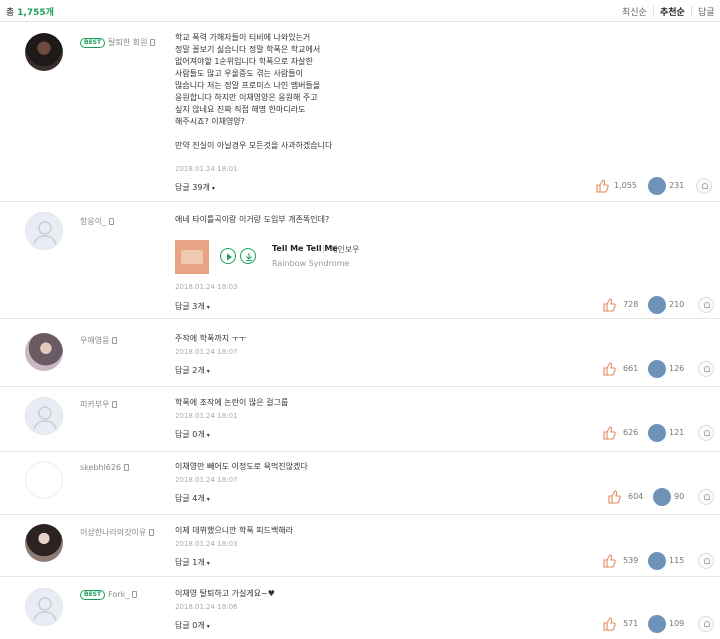  Describe the element at coordinates (677, 623) in the screenshot. I see `dislike-count: 109` at that location.